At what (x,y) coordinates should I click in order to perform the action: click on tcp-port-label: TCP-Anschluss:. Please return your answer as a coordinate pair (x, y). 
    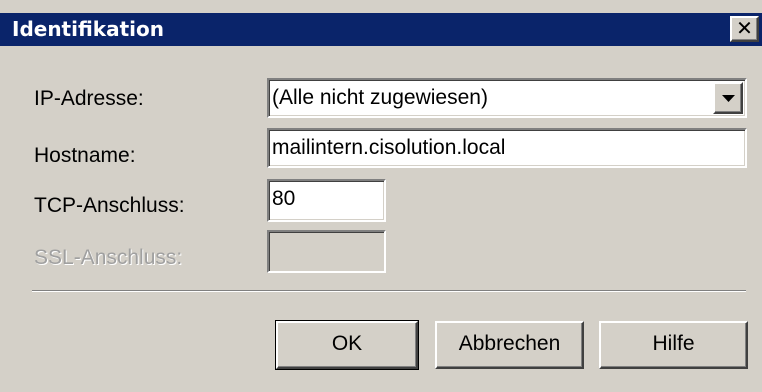
    Looking at the image, I should click on (109, 205).